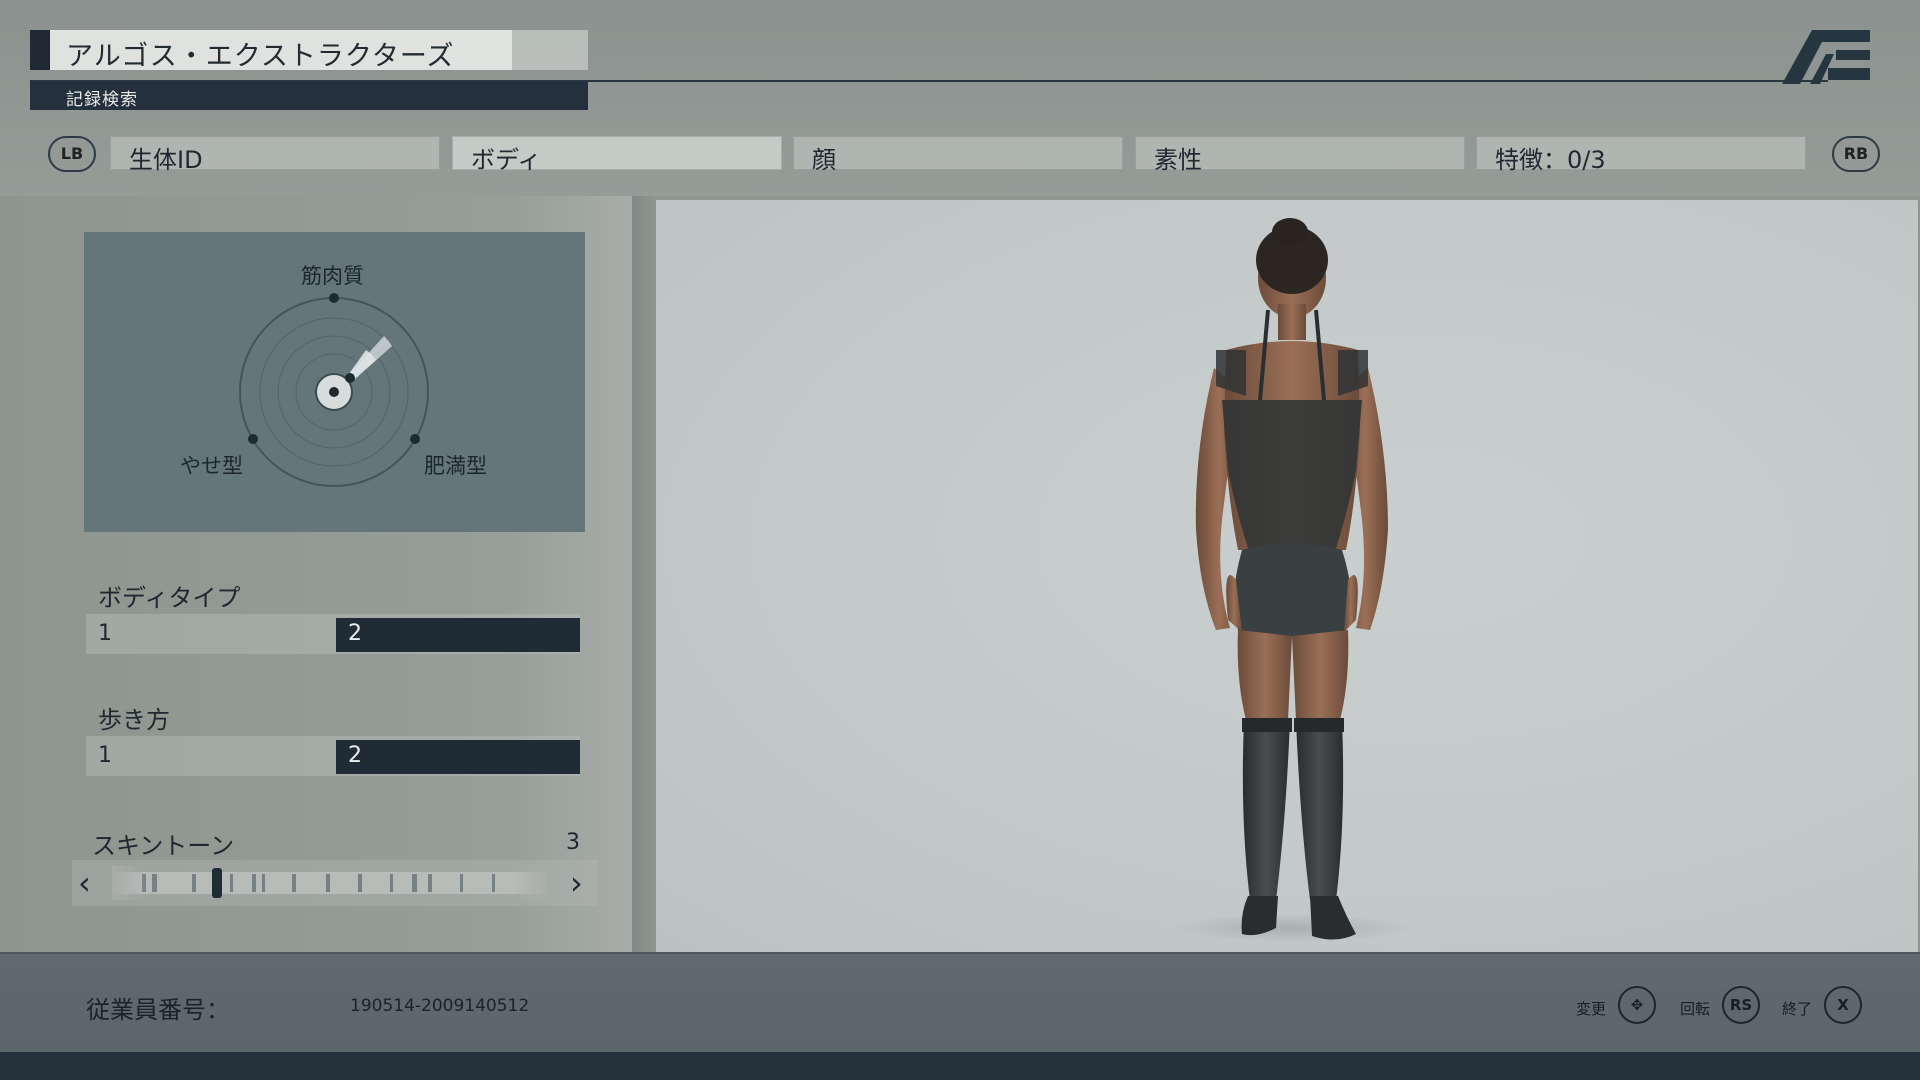 Image resolution: width=1920 pixels, height=1080 pixels. I want to click on body-shape-chart: 筋肉質 やせ型 肥満型, so click(334, 382).